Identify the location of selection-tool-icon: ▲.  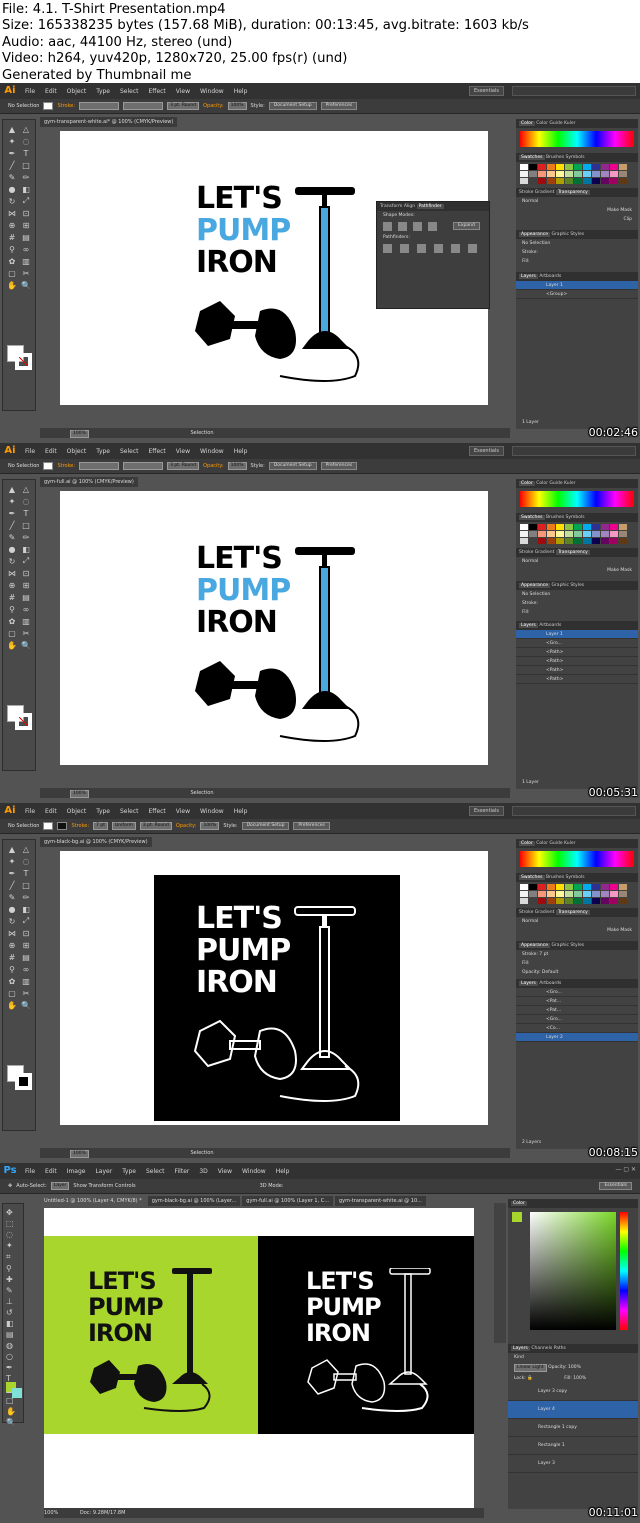
(12, 129).